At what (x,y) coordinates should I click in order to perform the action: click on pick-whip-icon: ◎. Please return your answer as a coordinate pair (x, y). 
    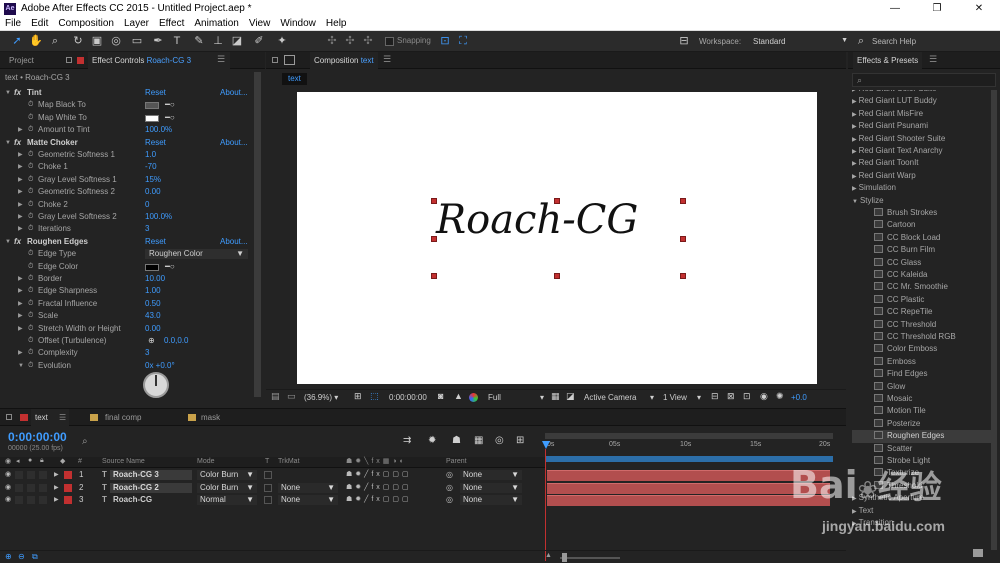
    Looking at the image, I should click on (449, 475).